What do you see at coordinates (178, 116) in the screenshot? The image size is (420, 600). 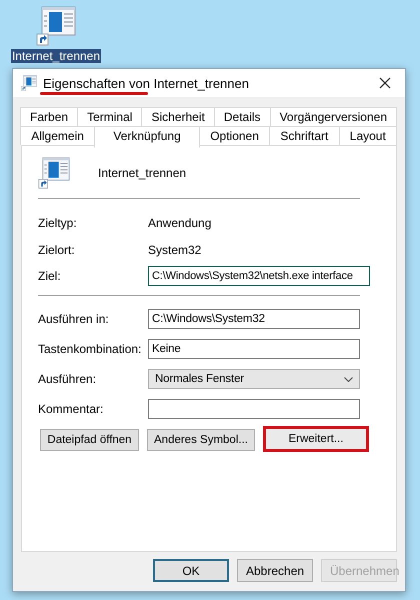 I see `tab: Sicherheit` at bounding box center [178, 116].